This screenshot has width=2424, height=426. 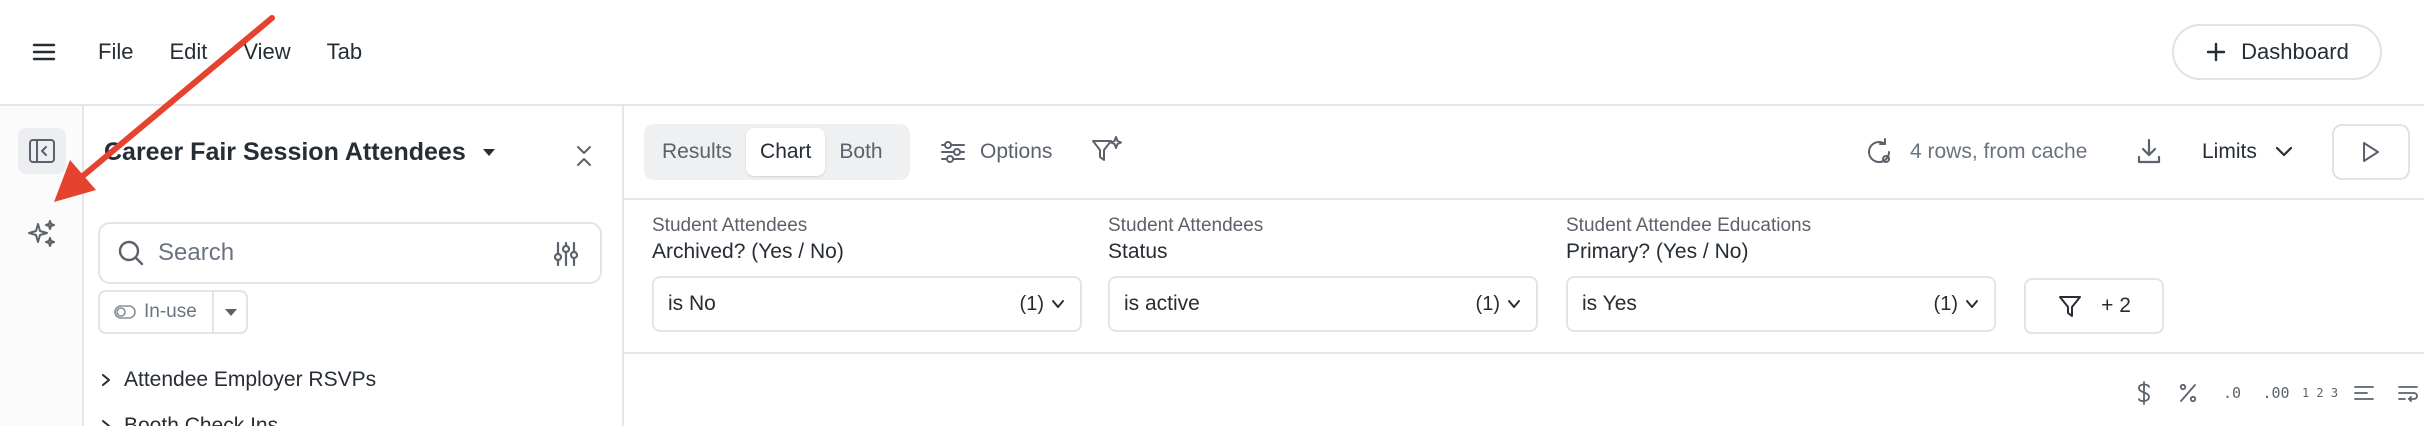 What do you see at coordinates (2070, 306) in the screenshot?
I see `filter-funnel-icon` at bounding box center [2070, 306].